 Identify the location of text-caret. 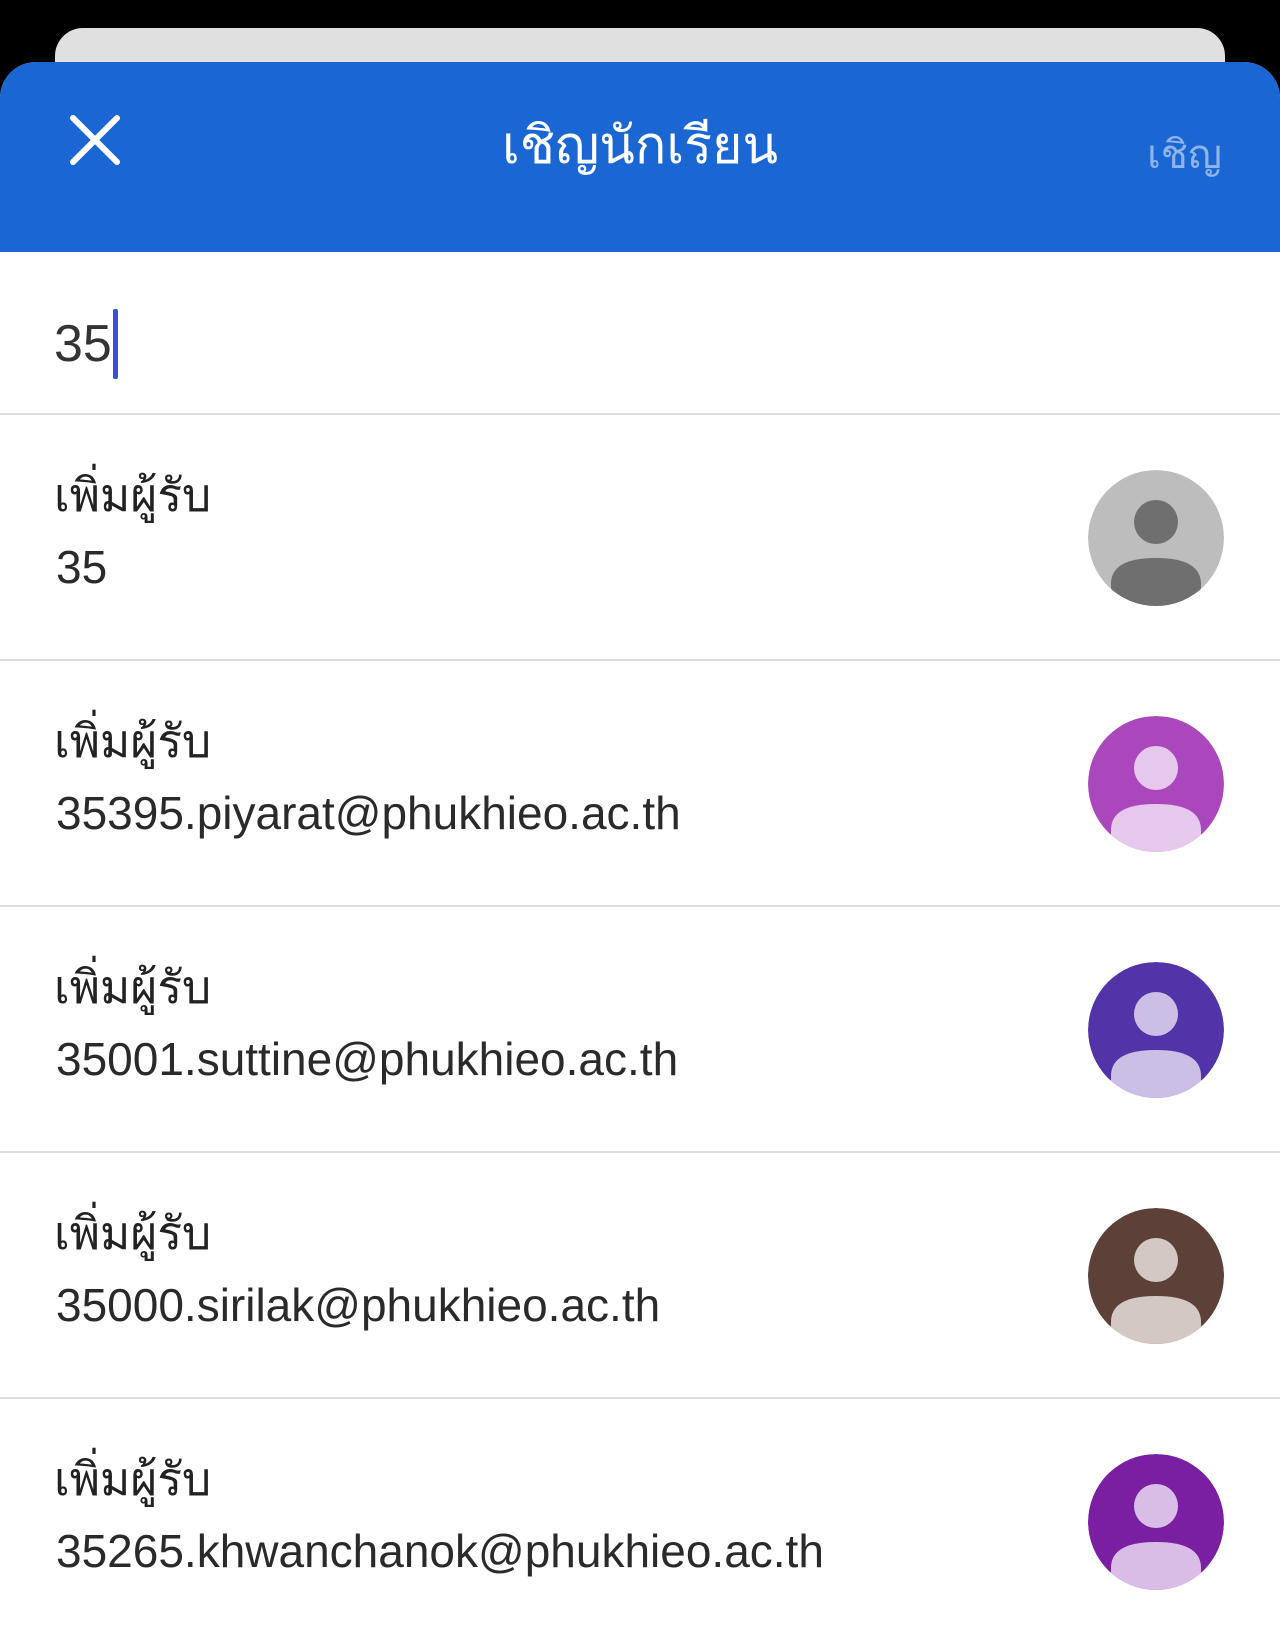
(115, 344).